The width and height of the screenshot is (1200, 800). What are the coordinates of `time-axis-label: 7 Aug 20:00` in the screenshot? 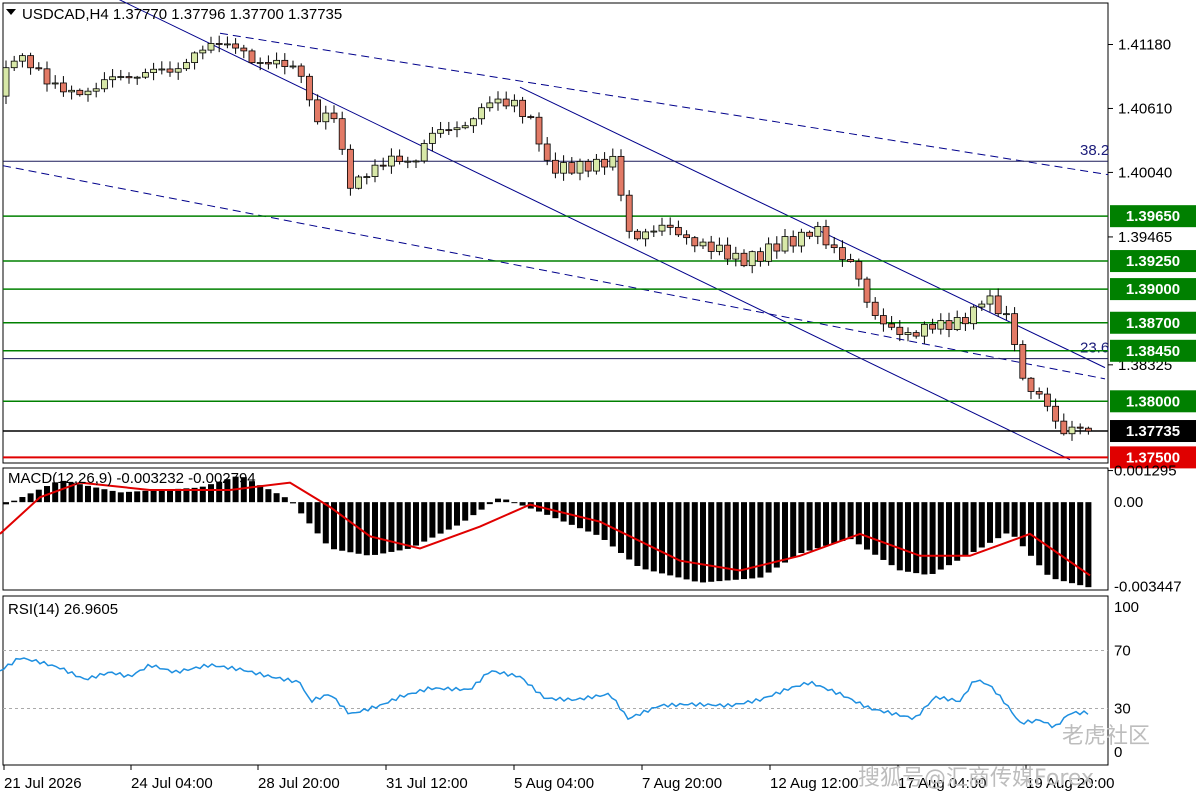 It's located at (682, 783).